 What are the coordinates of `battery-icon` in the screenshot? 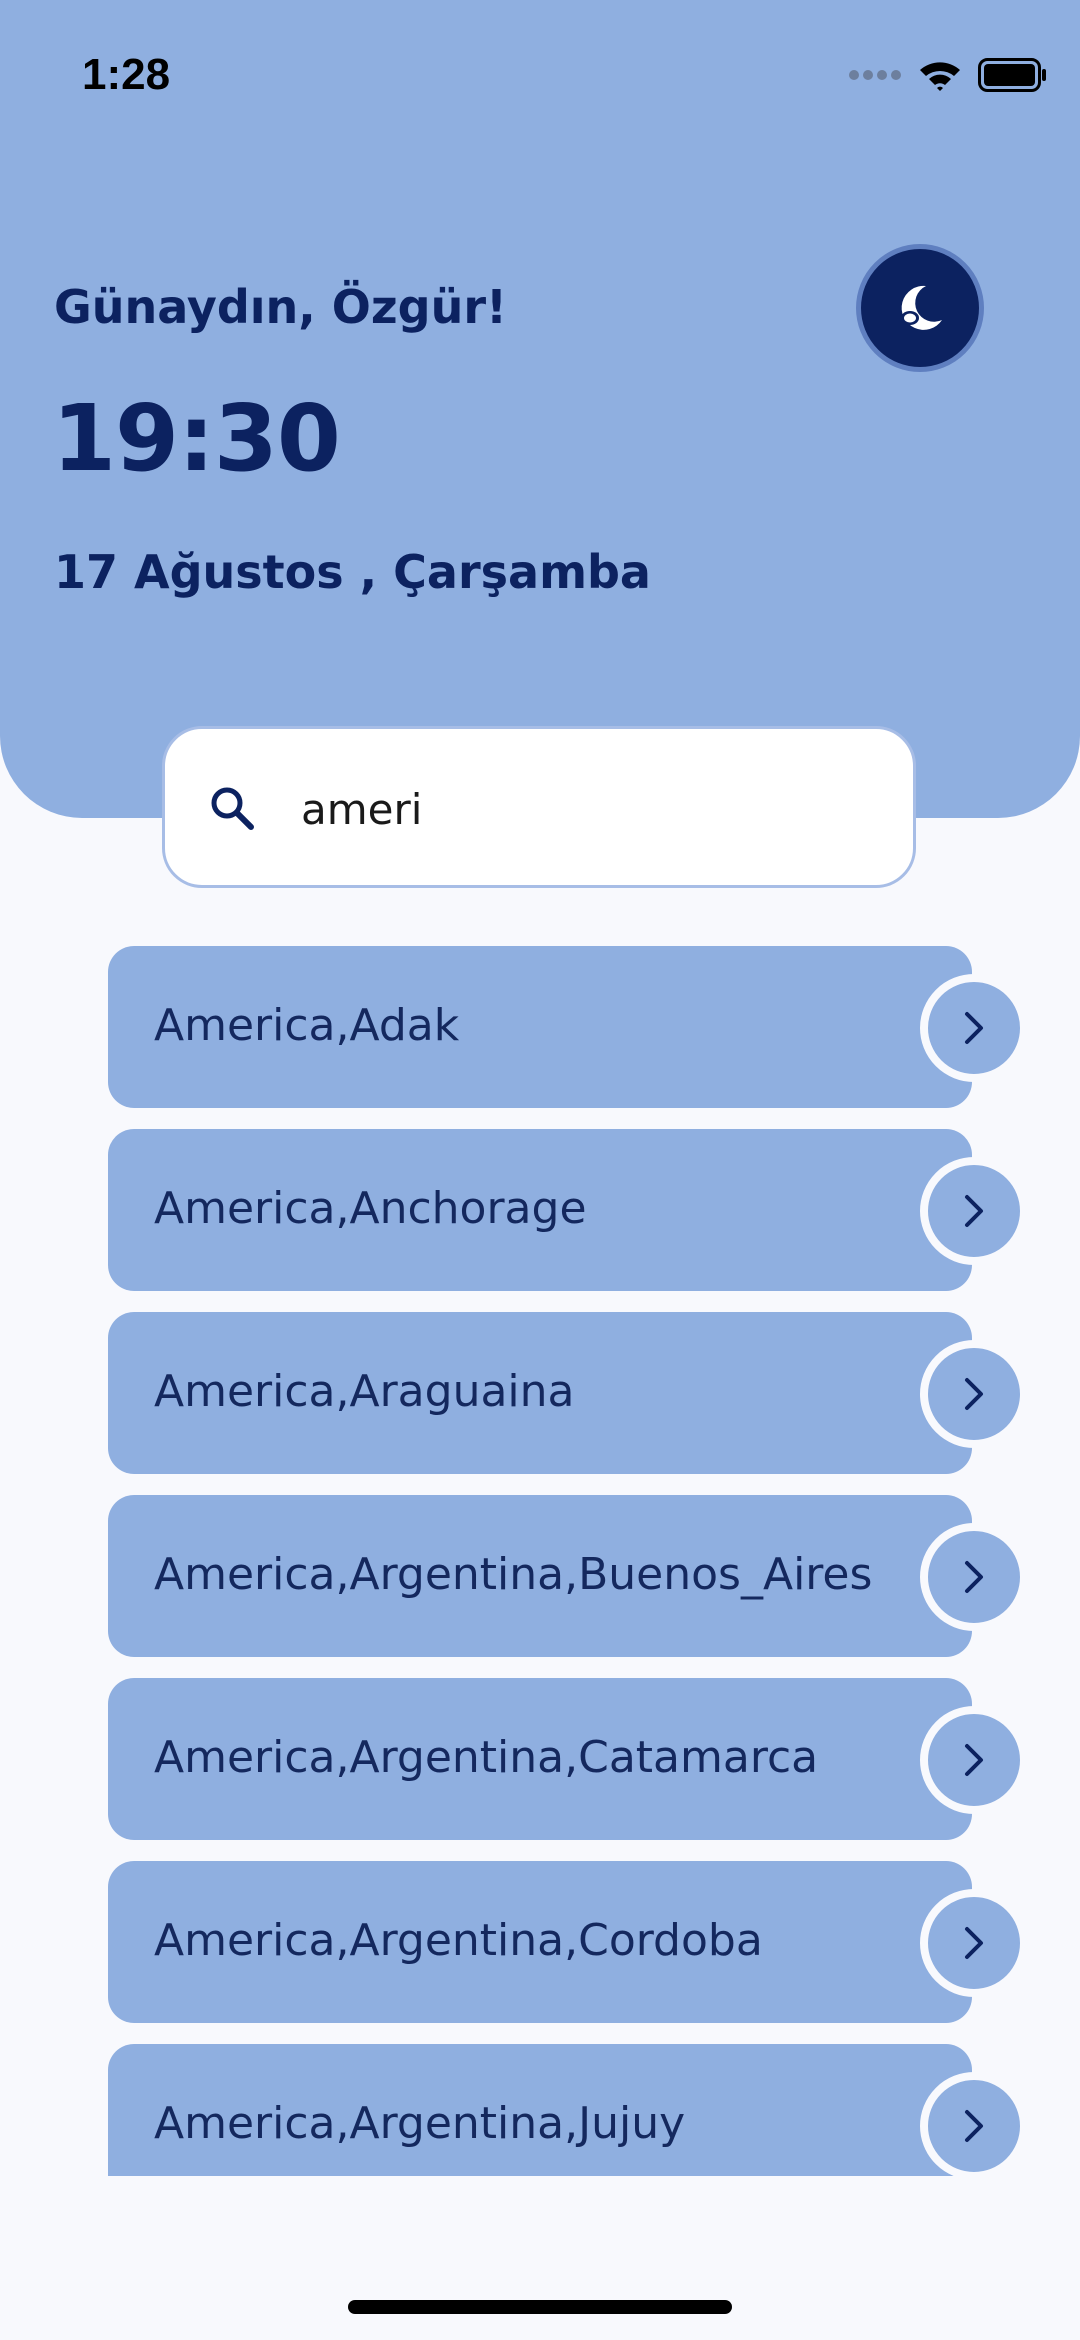 It's located at (1012, 75).